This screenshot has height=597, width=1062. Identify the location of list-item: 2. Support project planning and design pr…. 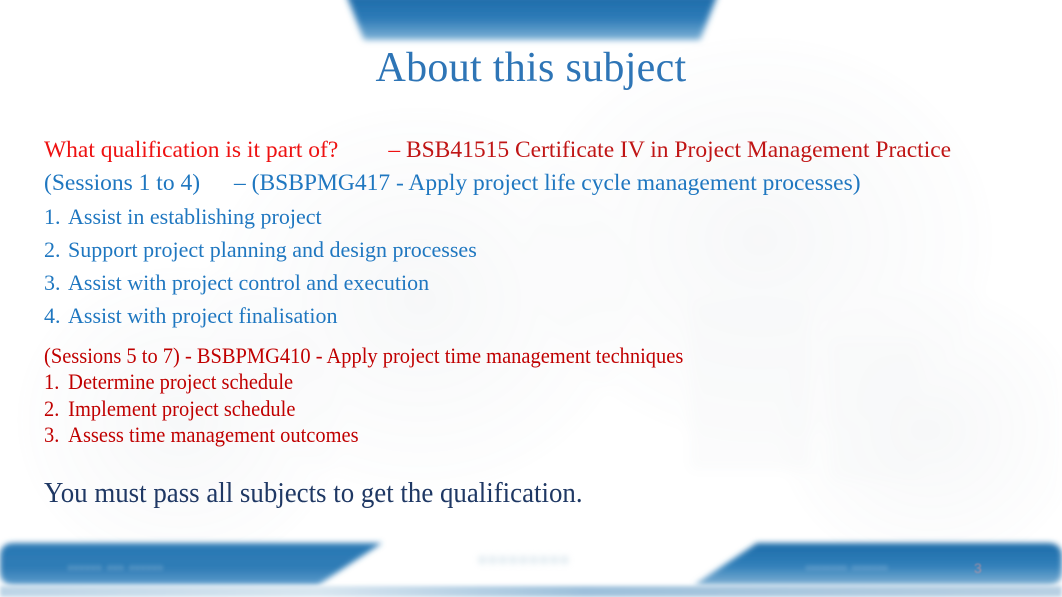
(534, 249).